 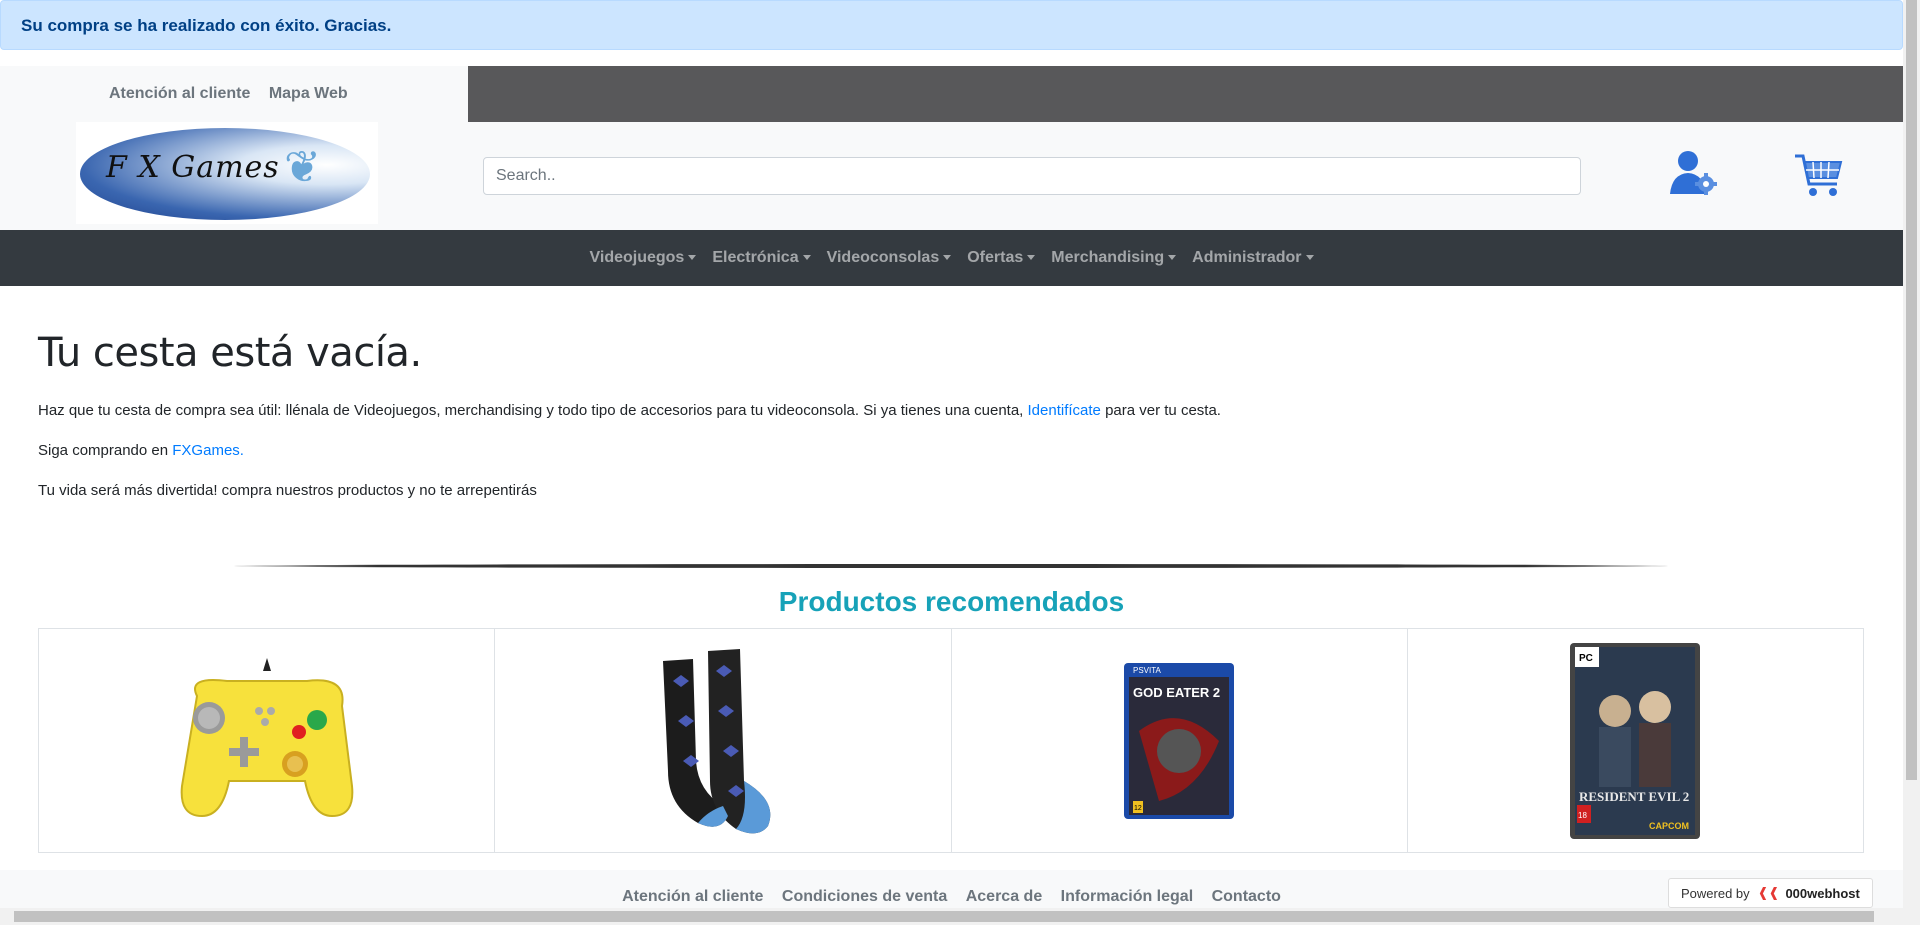 What do you see at coordinates (208, 450) in the screenshot?
I see `home-link: FXGames.` at bounding box center [208, 450].